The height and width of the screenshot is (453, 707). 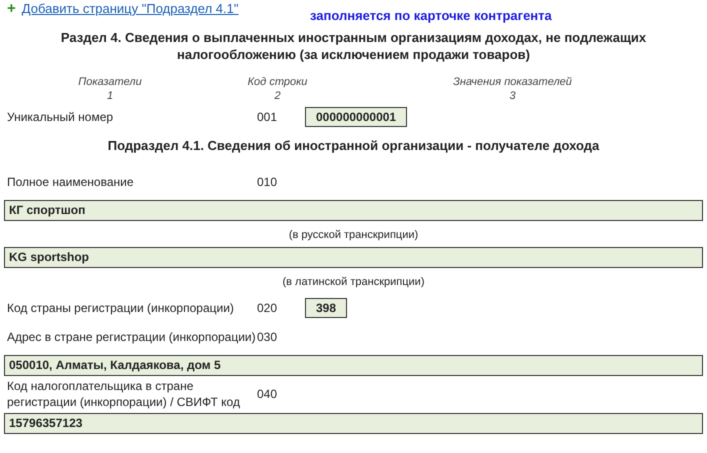 What do you see at coordinates (354, 235) in the screenshot?
I see `field-caption: (в русской транскрипции)` at bounding box center [354, 235].